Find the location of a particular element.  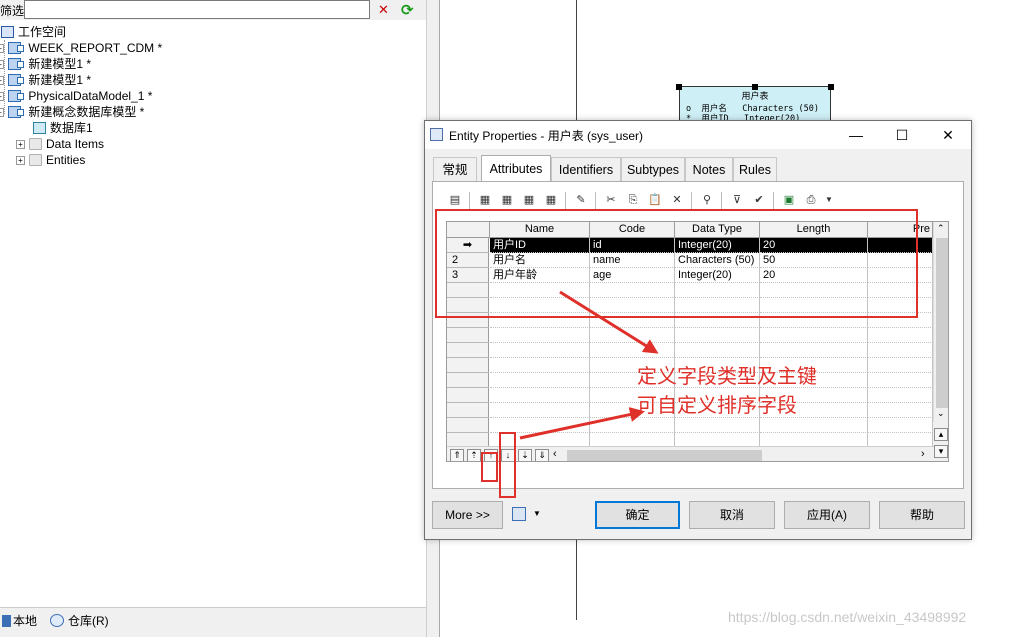

properties-icon: ▤ is located at coordinates (455, 200).